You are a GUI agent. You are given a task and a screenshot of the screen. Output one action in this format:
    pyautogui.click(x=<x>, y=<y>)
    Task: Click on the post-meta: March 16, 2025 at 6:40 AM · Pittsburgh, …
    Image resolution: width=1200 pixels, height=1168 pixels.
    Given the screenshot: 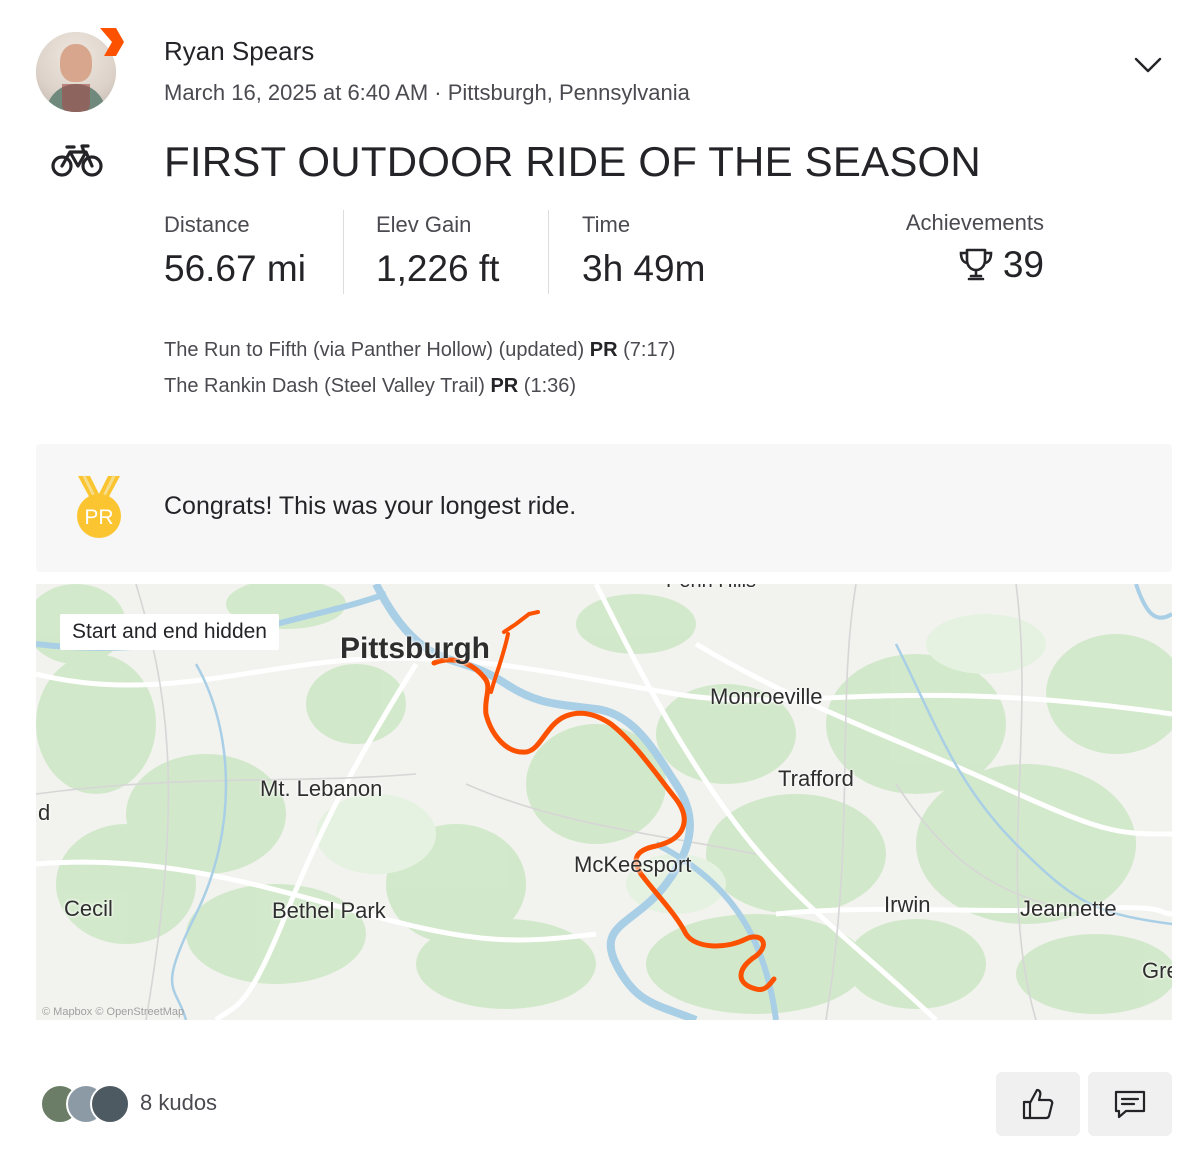 What is the action you would take?
    pyautogui.click(x=427, y=92)
    